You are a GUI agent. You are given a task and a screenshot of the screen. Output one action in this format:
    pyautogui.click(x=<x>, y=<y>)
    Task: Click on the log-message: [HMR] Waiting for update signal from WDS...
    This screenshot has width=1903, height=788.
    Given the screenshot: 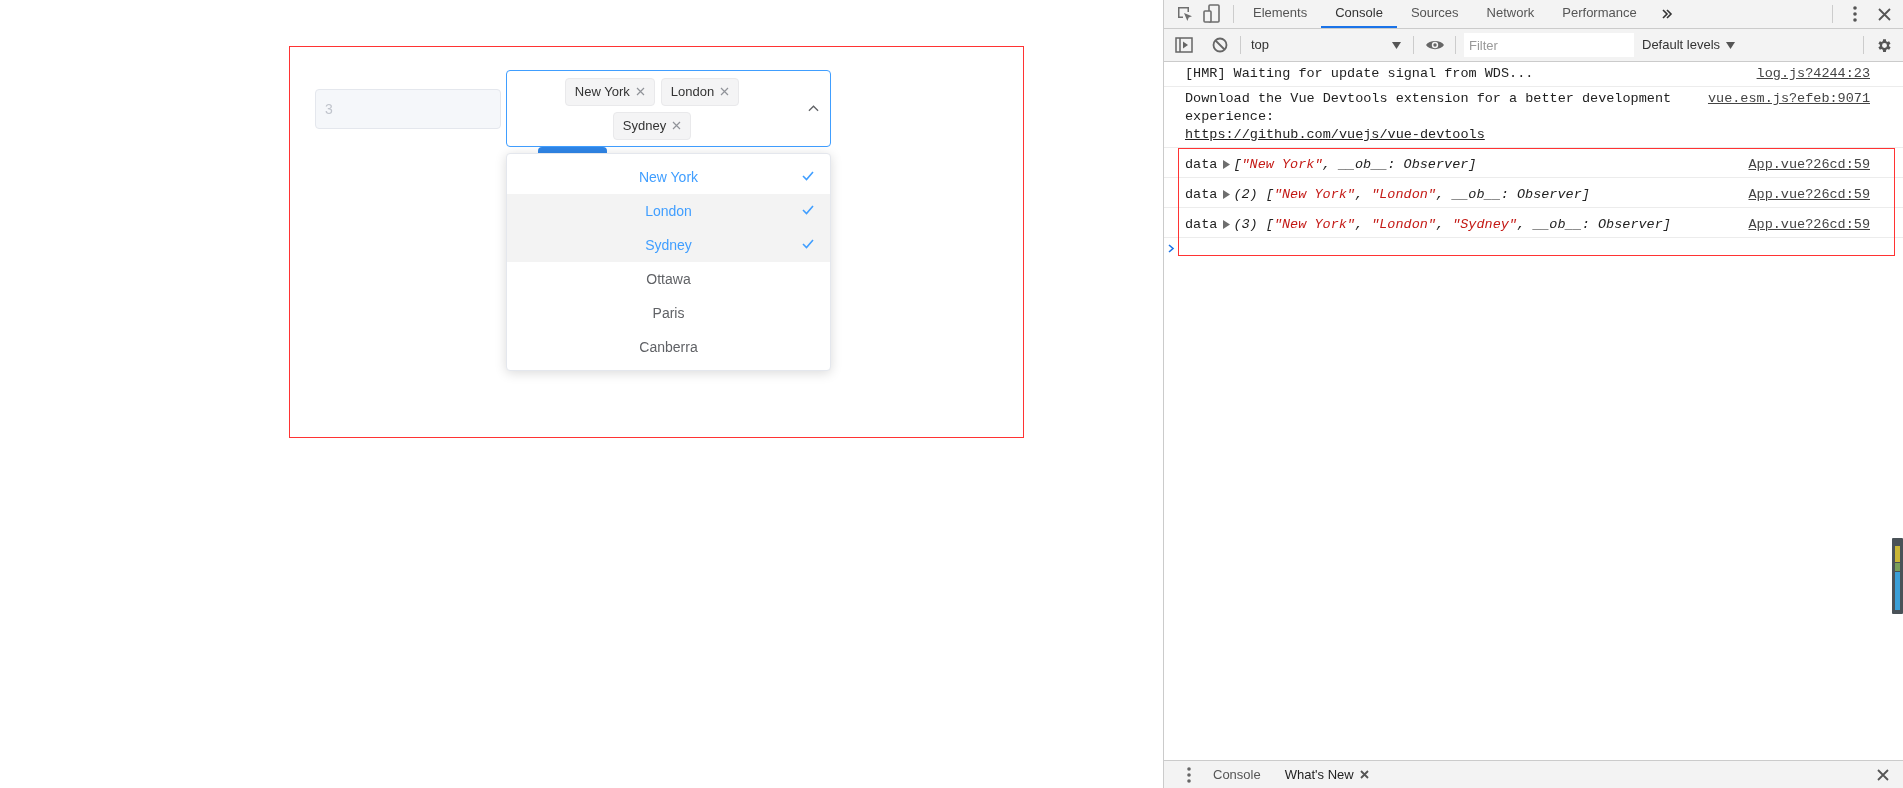 What is the action you would take?
    pyautogui.click(x=1360, y=74)
    